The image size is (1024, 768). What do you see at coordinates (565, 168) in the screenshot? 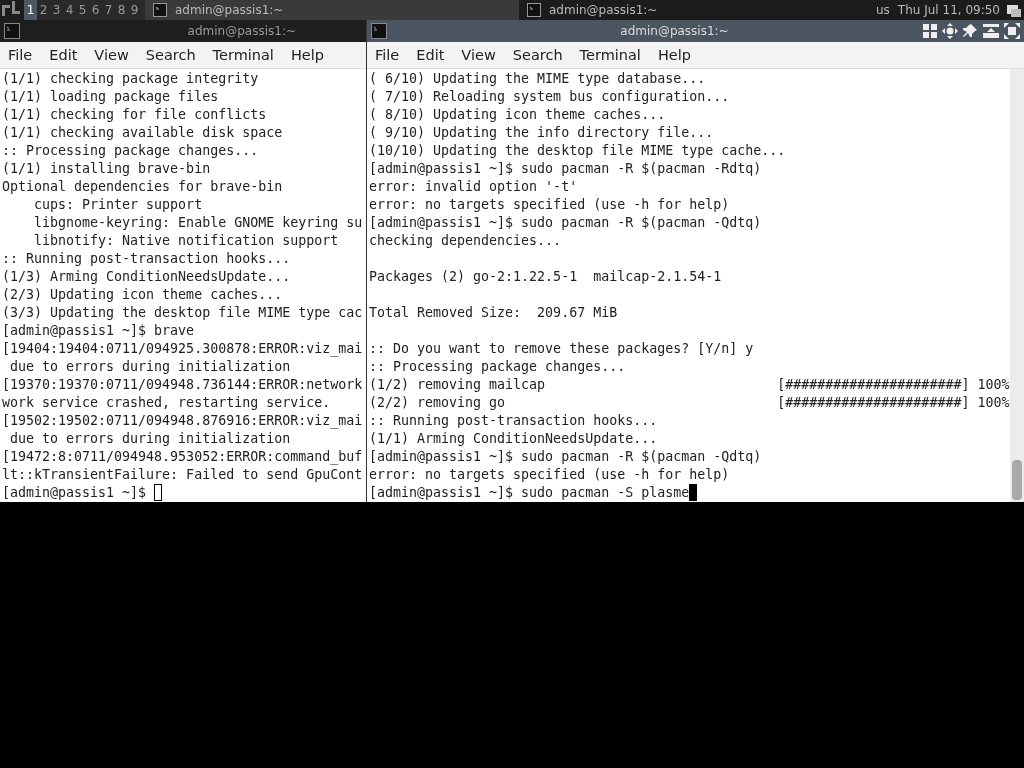
I see `terminal-line: [admin@passis1 ~]$ sudo pacman -R $(pacman -Rdtq)` at bounding box center [565, 168].